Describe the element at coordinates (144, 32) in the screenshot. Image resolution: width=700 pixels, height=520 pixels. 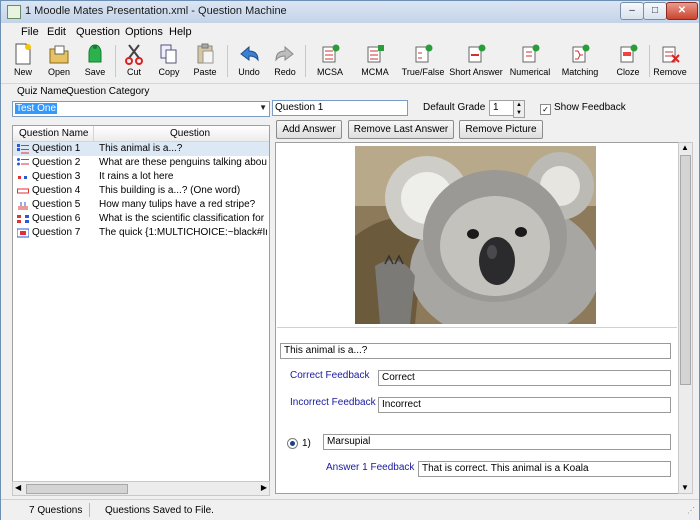
I see `menu-options: Options` at that location.